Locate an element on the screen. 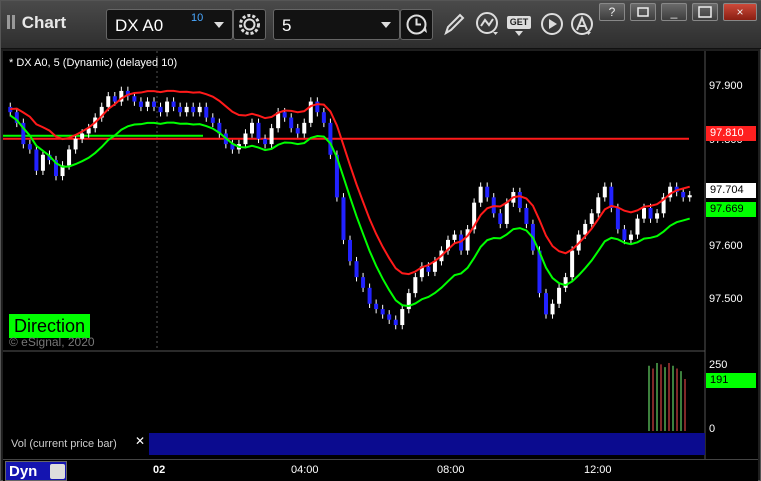 The height and width of the screenshot is (481, 761). gear-icon is located at coordinates (249, 24).